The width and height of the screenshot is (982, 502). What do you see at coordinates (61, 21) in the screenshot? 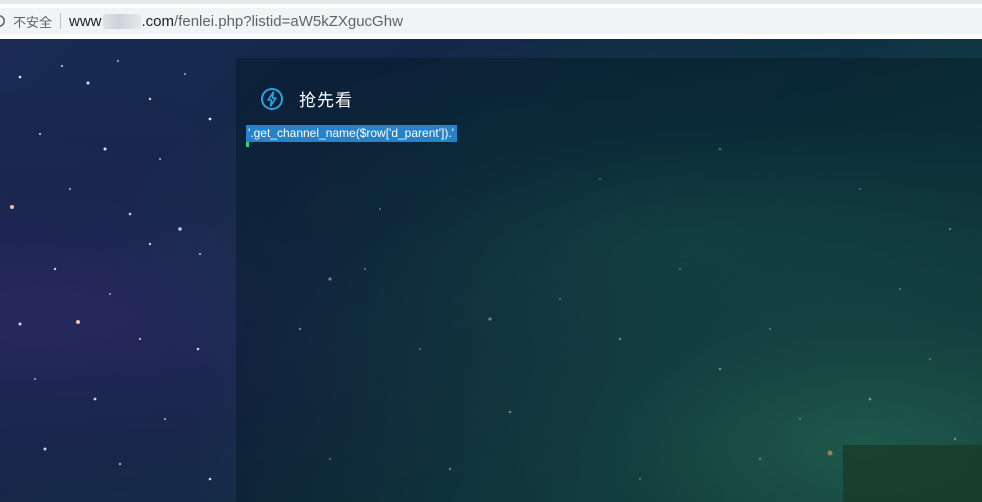
I see `omnibox-divider` at bounding box center [61, 21].